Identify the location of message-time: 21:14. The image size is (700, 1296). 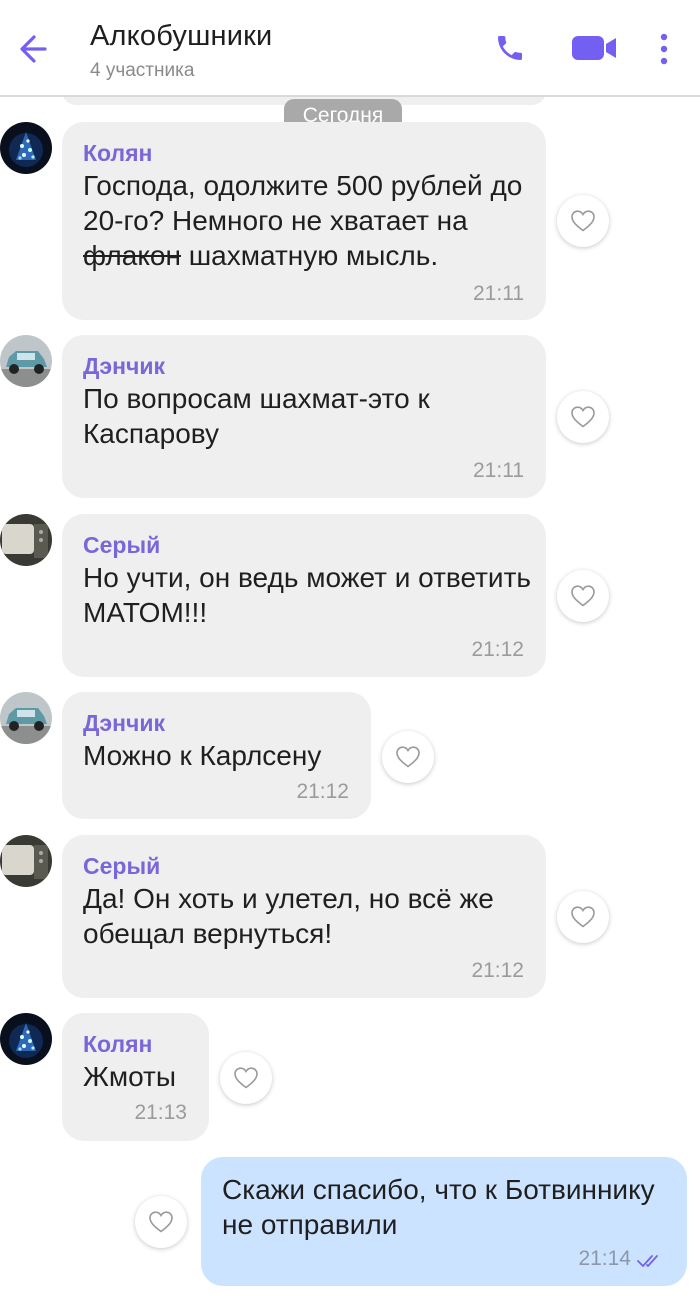
(604, 1258).